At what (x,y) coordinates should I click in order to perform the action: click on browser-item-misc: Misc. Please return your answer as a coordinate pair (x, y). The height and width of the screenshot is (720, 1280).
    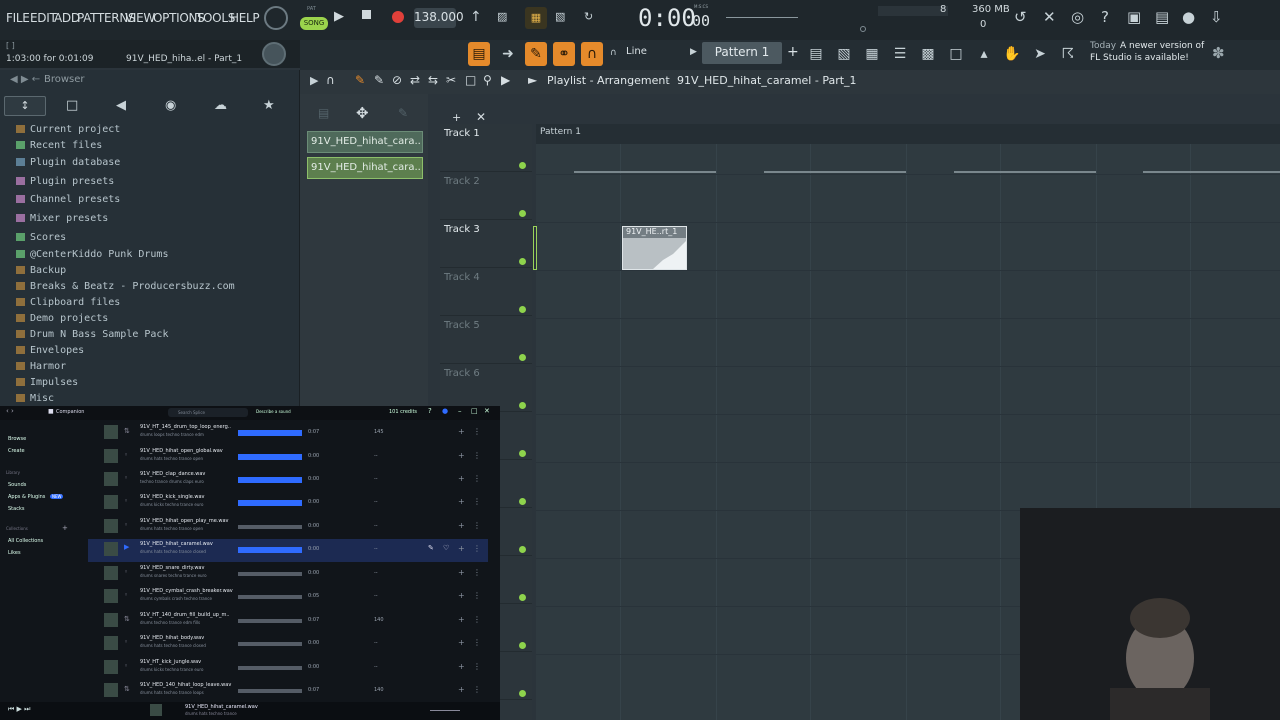
    Looking at the image, I should click on (35, 398).